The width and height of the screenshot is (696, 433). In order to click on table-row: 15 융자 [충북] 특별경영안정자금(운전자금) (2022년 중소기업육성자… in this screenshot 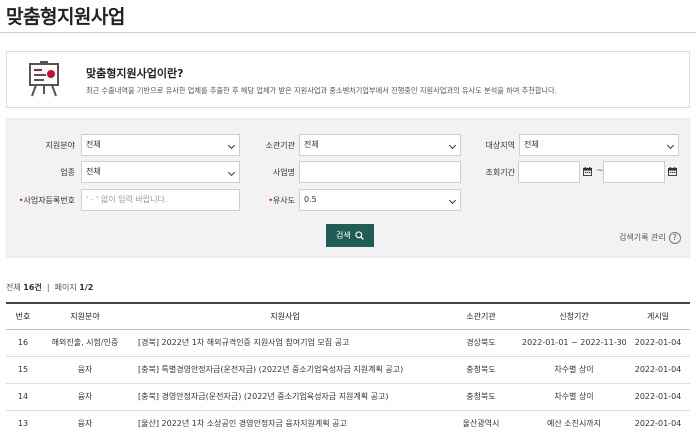, I will do `click(348, 370)`.